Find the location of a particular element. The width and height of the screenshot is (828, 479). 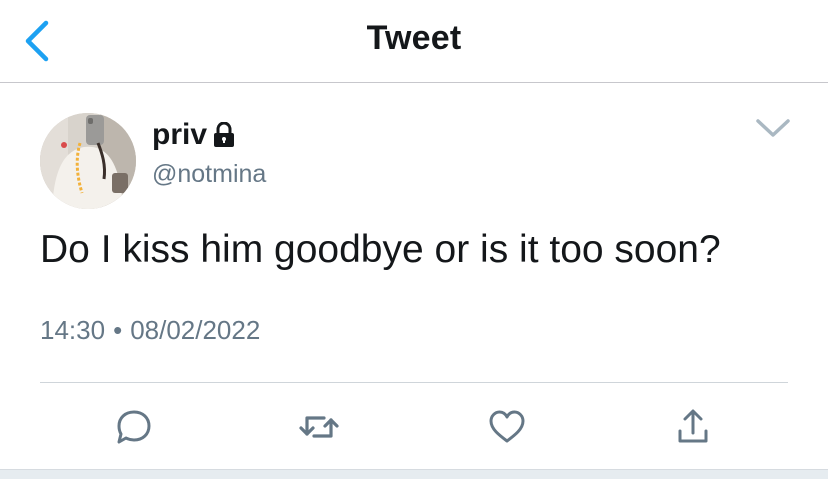

heart-icon is located at coordinates (507, 426).